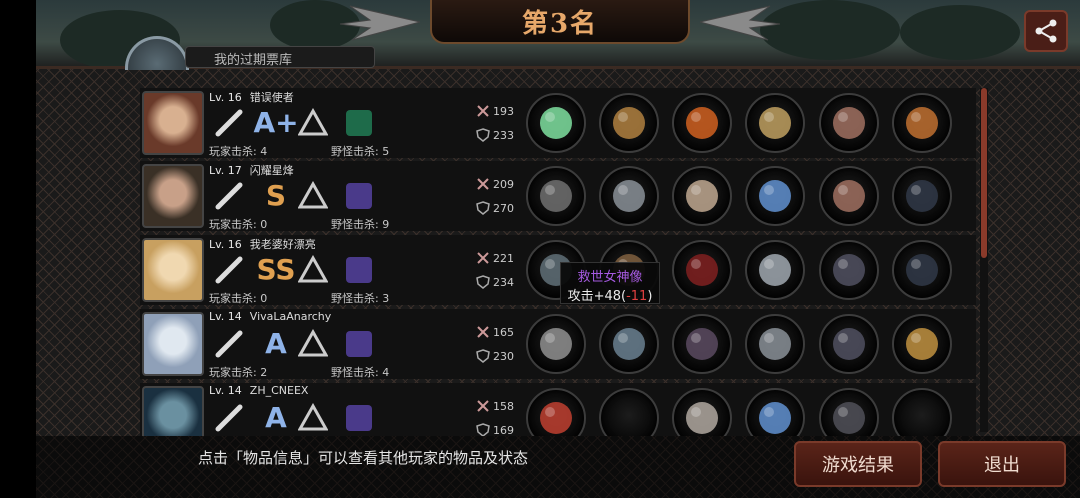  What do you see at coordinates (849, 412) in the screenshot?
I see `item-slot-boot-icon` at bounding box center [849, 412].